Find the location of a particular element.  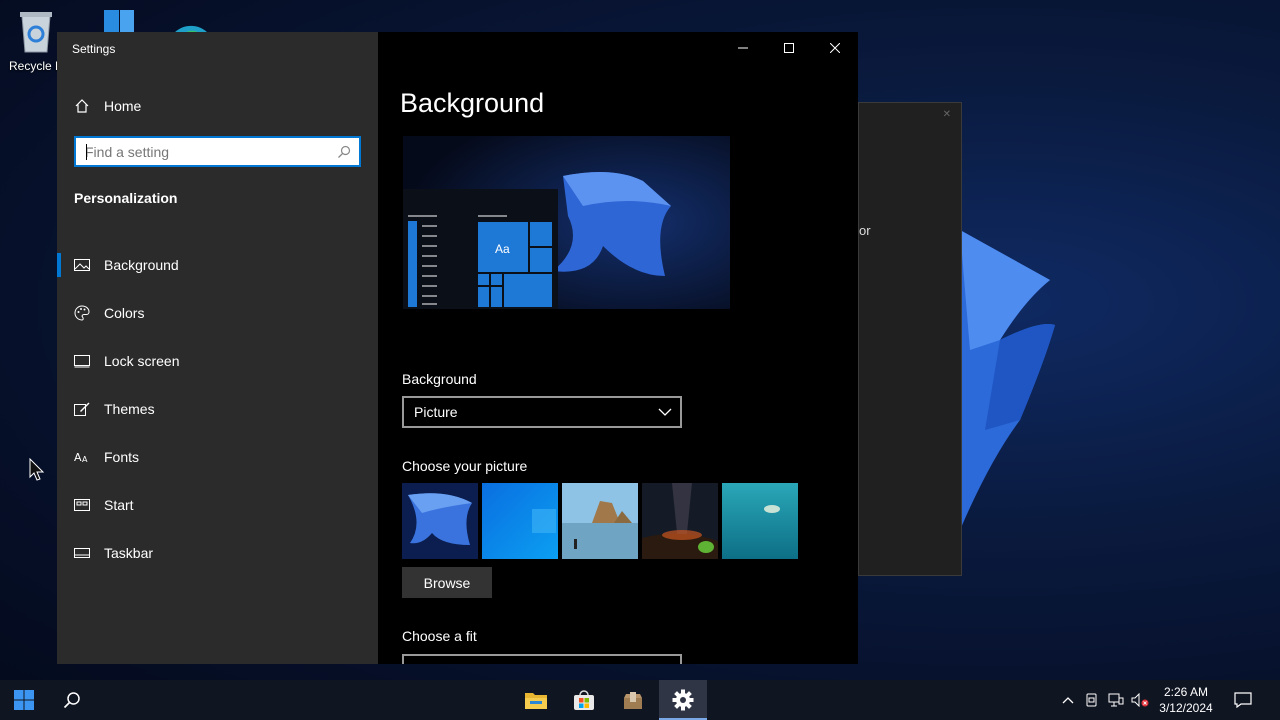

close-icon is located at coordinates (835, 48).